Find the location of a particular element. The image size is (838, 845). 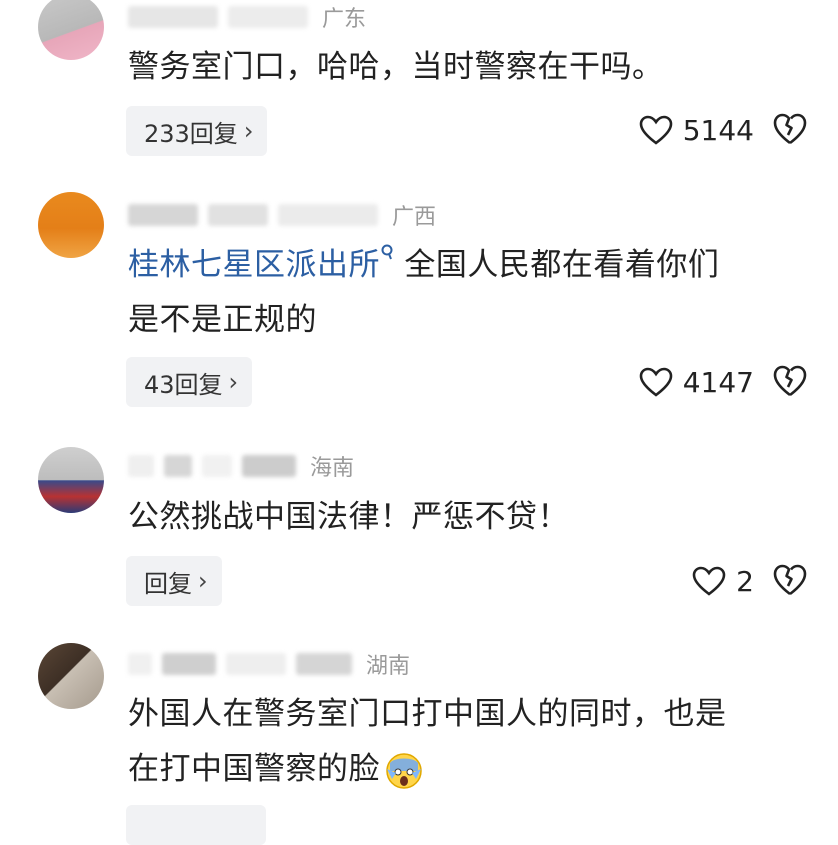

like-count: 4147 is located at coordinates (718, 382).